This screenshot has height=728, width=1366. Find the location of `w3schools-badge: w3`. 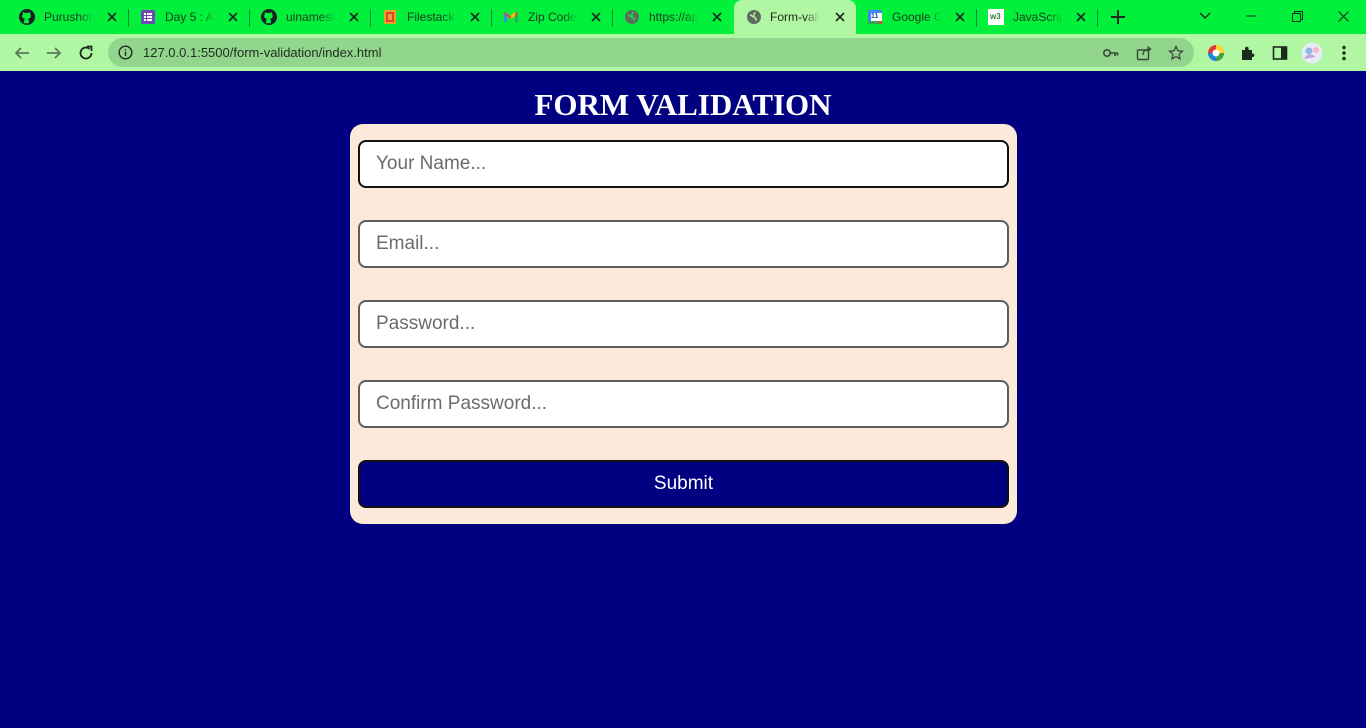

w3schools-badge: w3 is located at coordinates (995, 16).